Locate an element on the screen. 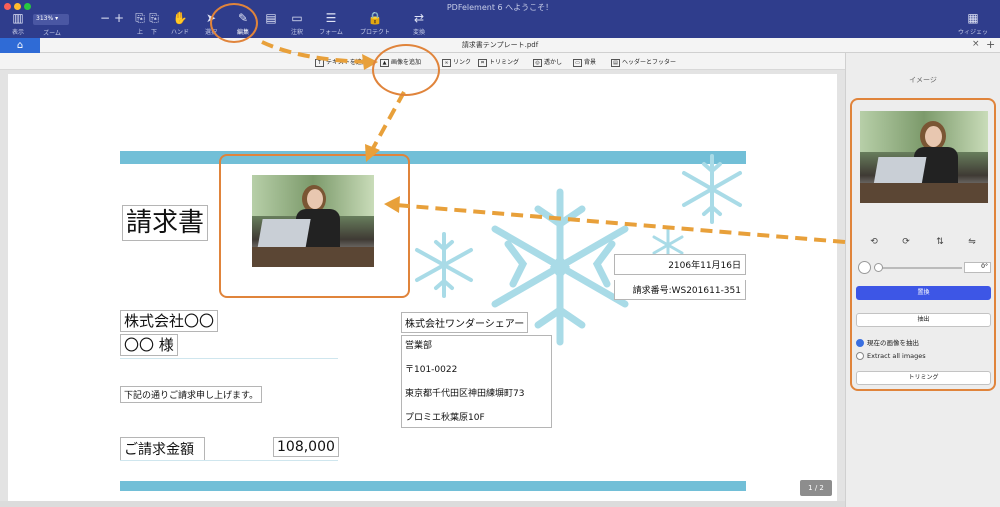 The width and height of the screenshot is (1000, 507). zoom-select: 313% ▾ is located at coordinates (51, 19).